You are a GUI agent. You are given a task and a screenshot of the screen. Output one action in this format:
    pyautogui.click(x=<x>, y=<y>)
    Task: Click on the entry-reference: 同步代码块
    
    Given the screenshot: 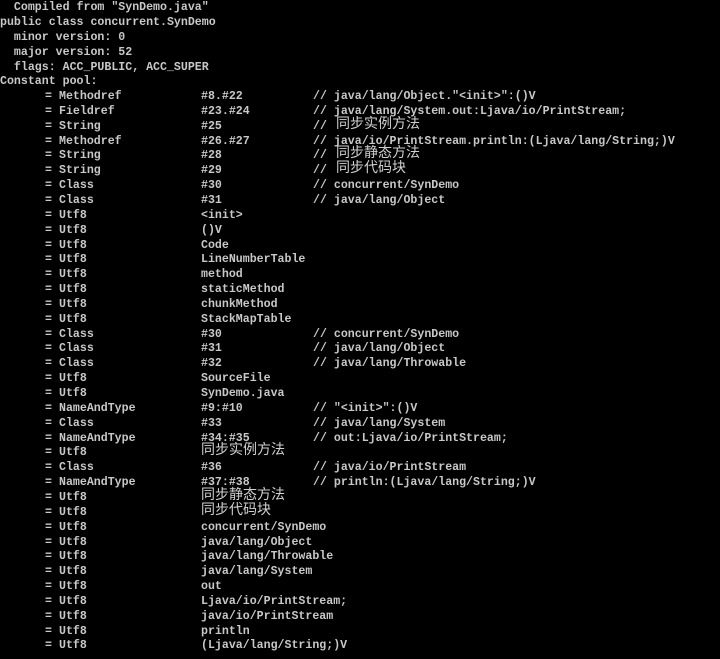 What is the action you would take?
    pyautogui.click(x=236, y=509)
    